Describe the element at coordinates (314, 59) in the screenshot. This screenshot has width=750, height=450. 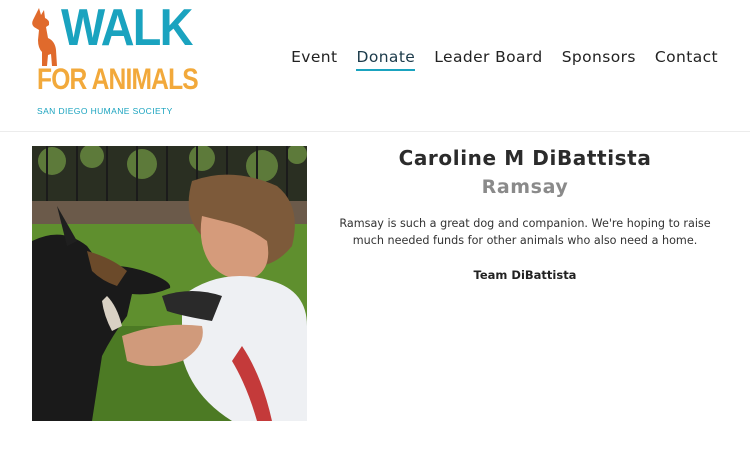
I see `nav-event: Event` at that location.